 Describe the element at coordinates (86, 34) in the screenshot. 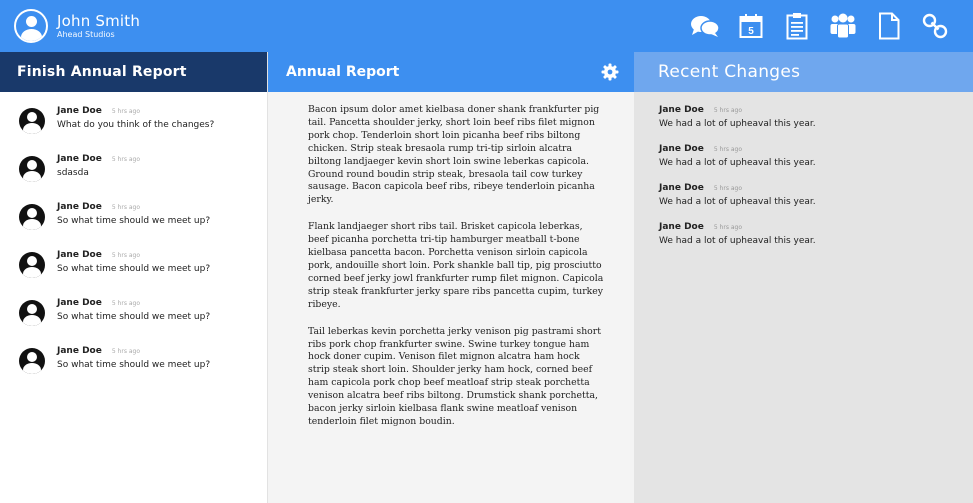

I see `user-organization: Ahead Studios` at that location.